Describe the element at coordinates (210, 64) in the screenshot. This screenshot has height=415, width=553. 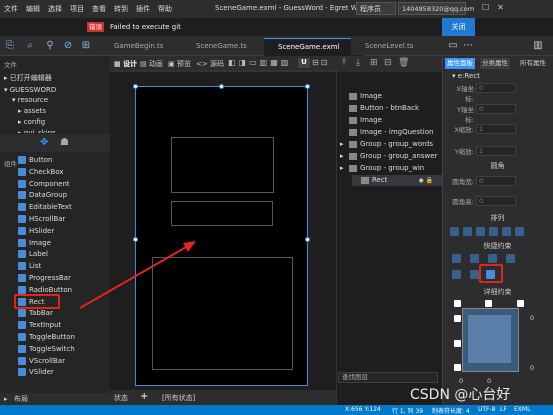
I see `source-mode: <> 源码` at that location.